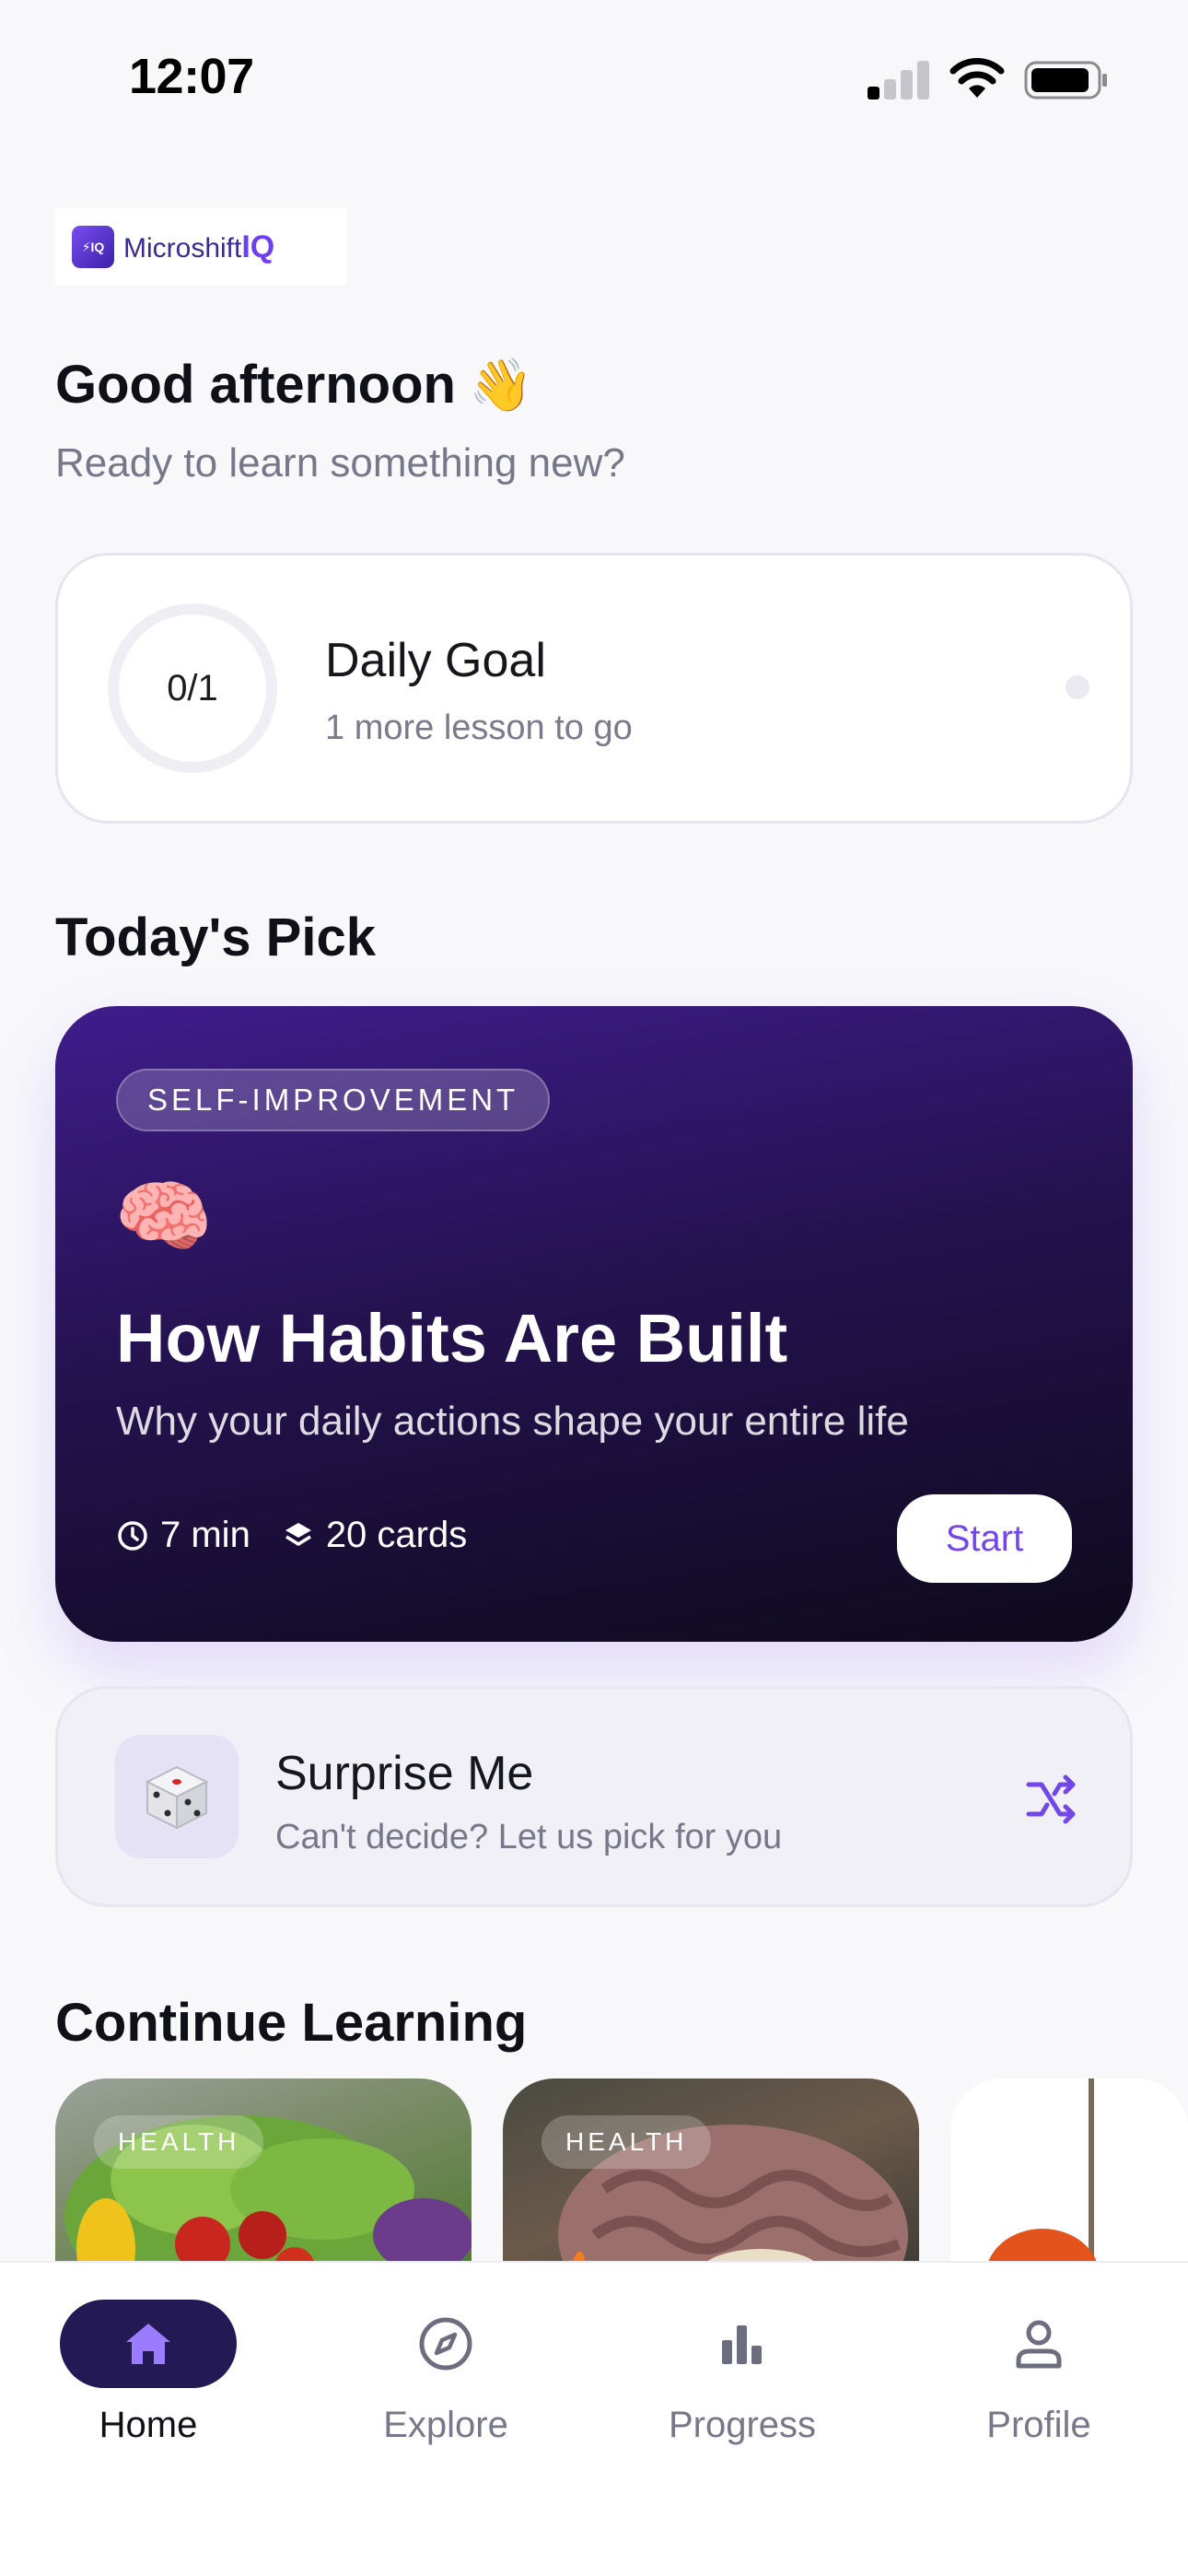  I want to click on waving-hand-icon: 👋, so click(500, 384).